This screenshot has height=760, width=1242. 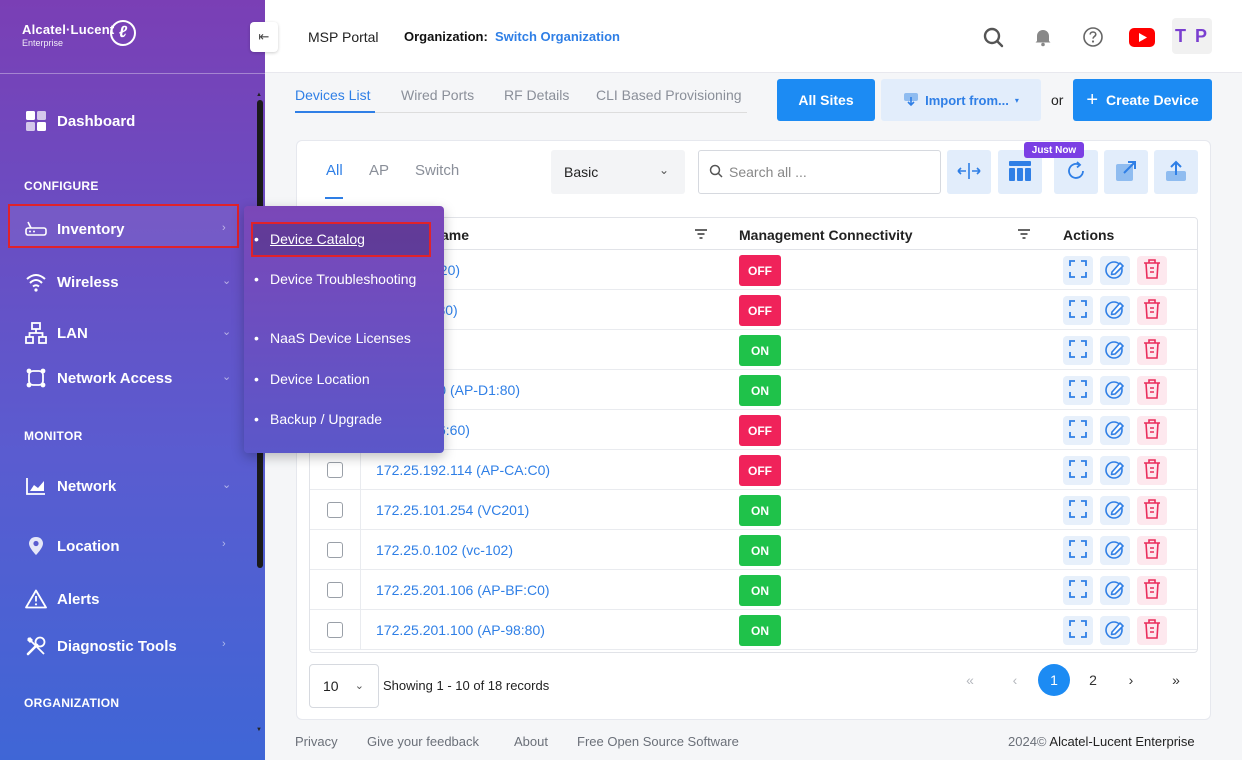 I want to click on export-button, so click(x=1176, y=172).